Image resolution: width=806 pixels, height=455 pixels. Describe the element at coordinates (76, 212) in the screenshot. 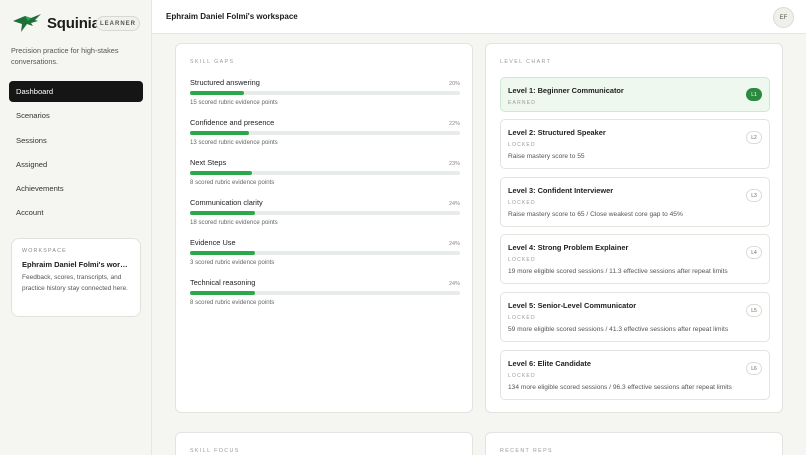

I see `nav-item-account: Account` at that location.